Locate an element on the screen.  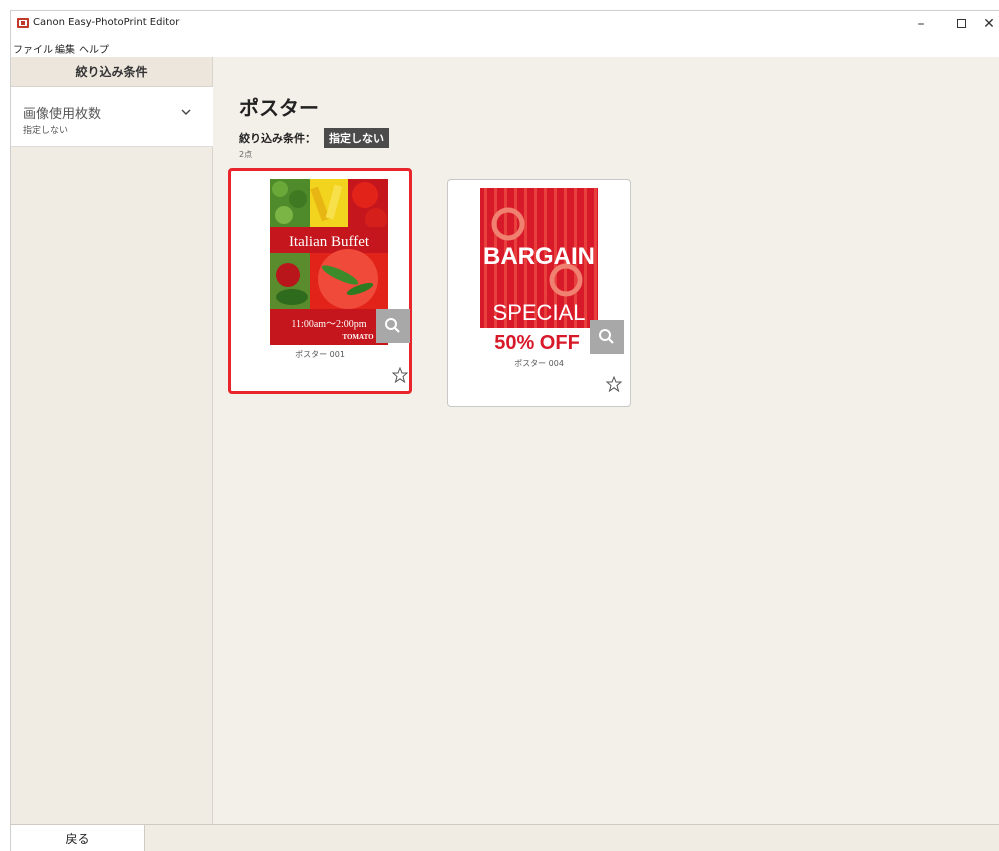
page-title: ポスター is located at coordinates (279, 108).